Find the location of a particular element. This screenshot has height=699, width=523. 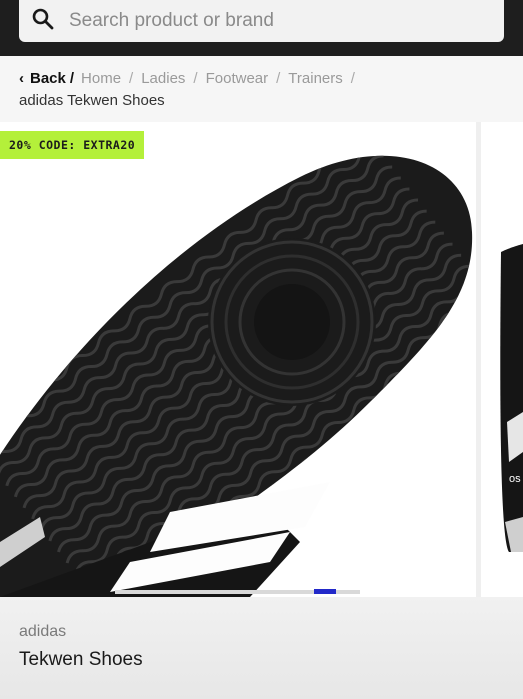

back-link: ‹ Back is located at coordinates (42, 78).